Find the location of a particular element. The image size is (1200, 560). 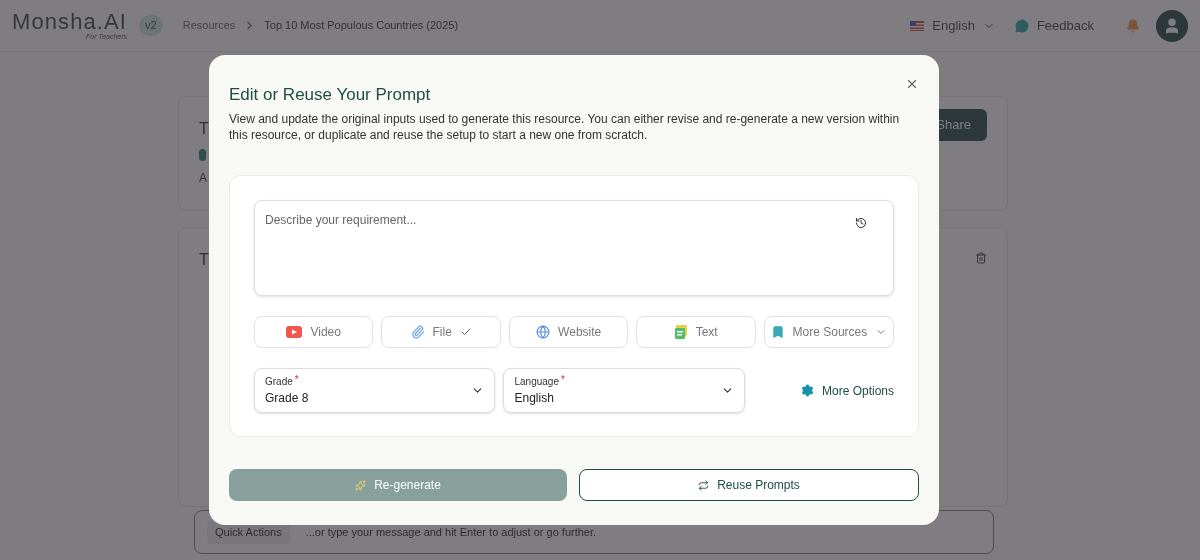

play-icon is located at coordinates (294, 332).